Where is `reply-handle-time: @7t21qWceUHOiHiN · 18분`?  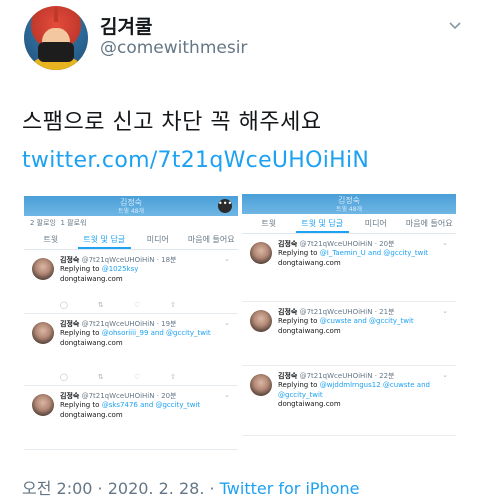 reply-handle-time: @7t21qWceUHOiHiN · 18분 is located at coordinates (129, 260).